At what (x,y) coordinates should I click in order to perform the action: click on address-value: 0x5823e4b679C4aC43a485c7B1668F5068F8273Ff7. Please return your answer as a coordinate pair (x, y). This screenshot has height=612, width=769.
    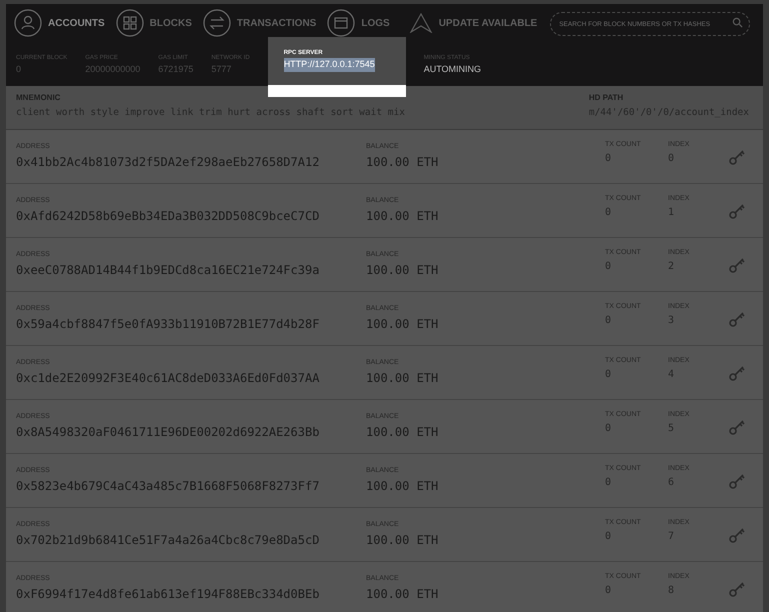
    Looking at the image, I should click on (168, 486).